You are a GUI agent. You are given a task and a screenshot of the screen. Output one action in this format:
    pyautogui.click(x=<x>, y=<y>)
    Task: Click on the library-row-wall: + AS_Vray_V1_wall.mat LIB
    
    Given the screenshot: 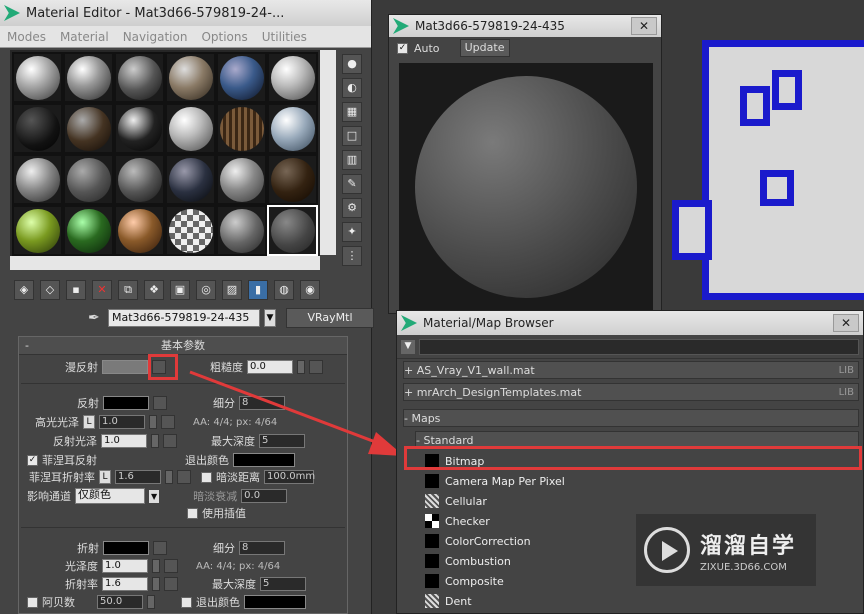 What is the action you would take?
    pyautogui.click(x=631, y=370)
    